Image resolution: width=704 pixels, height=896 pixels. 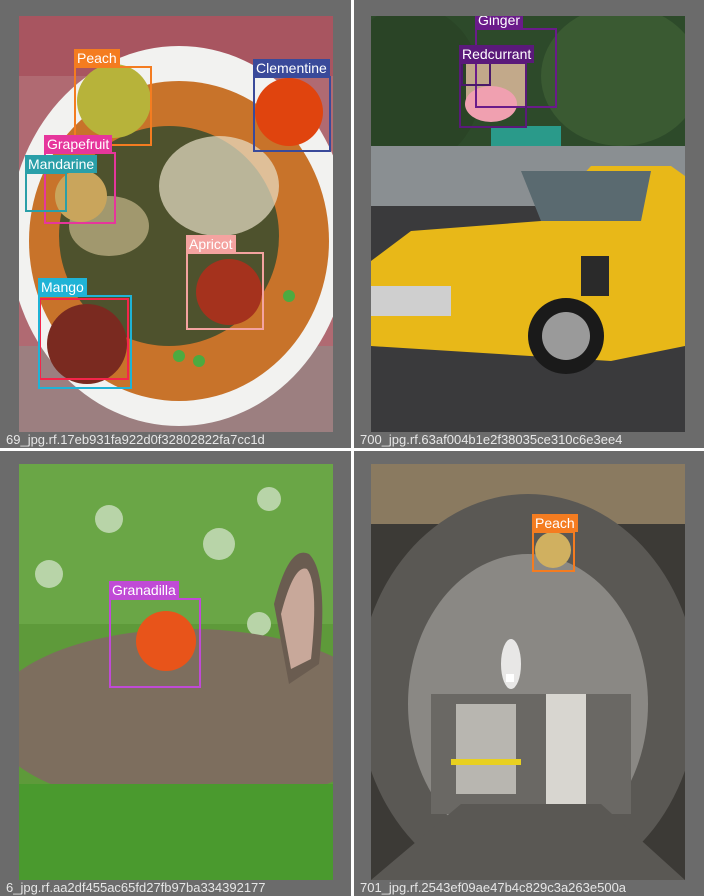 What do you see at coordinates (499, 22) in the screenshot?
I see `bbox-label-ginger: Ginger` at bounding box center [499, 22].